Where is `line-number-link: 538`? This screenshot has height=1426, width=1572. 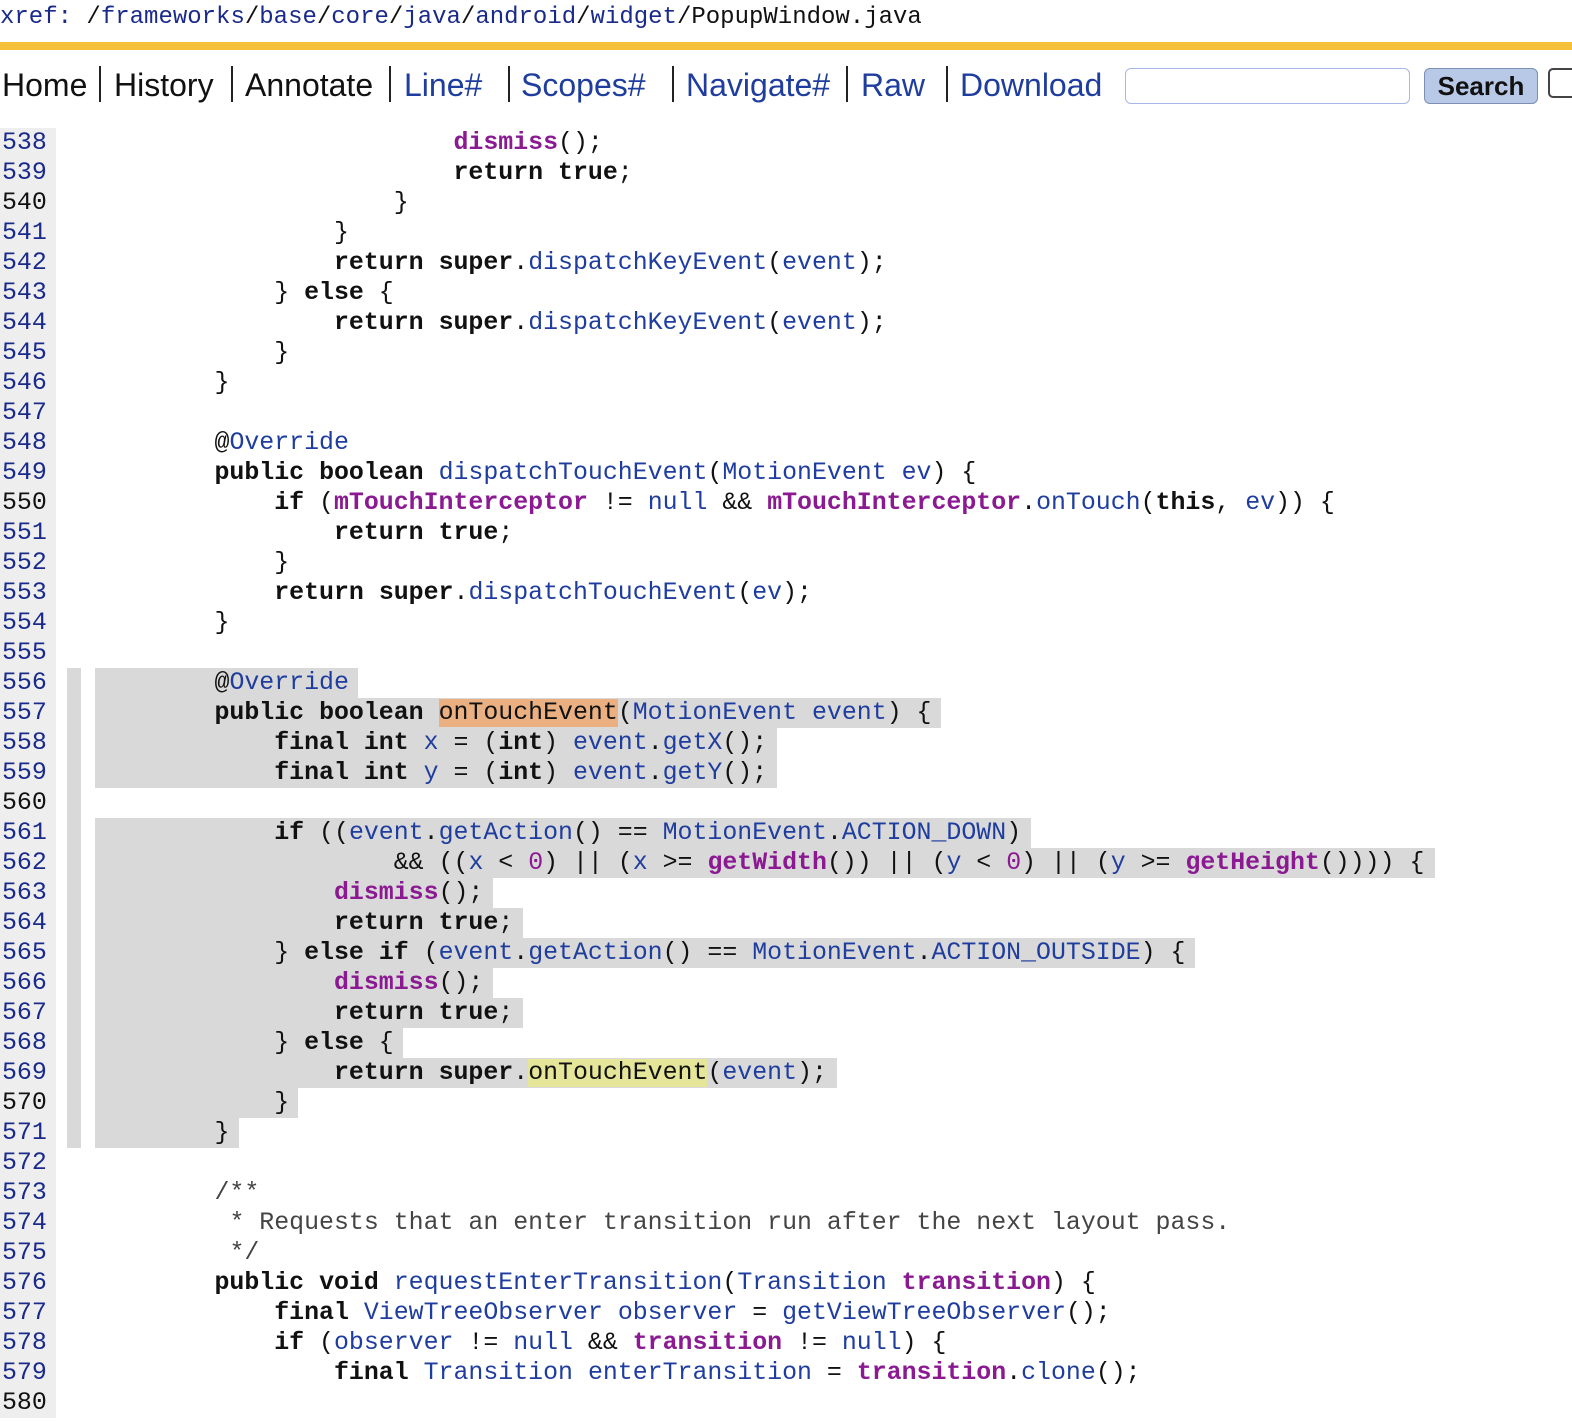 line-number-link: 538 is located at coordinates (24, 143).